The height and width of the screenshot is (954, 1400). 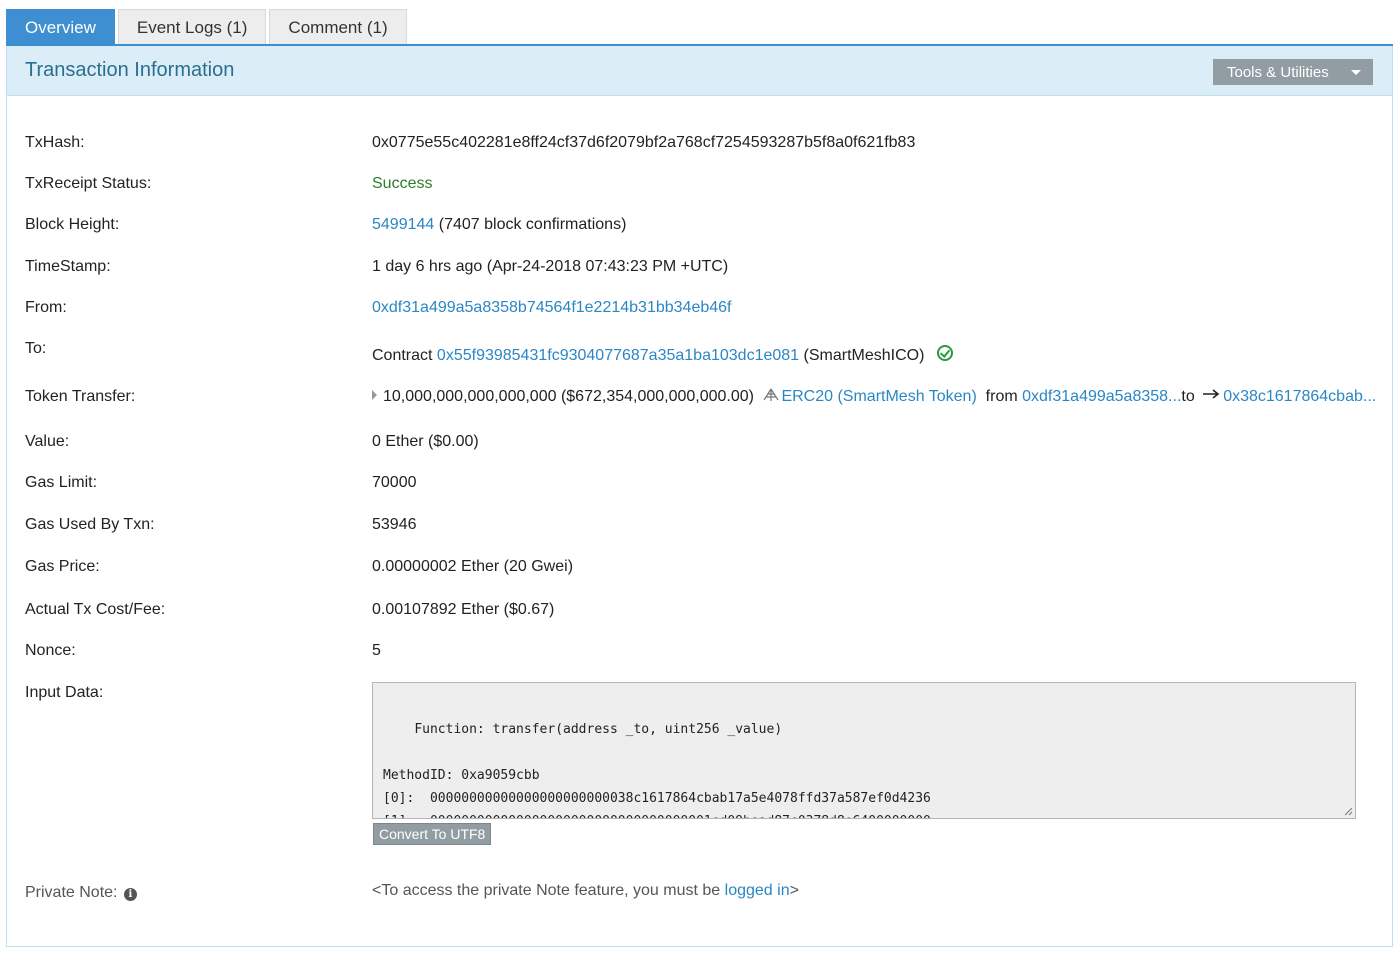 I want to click on block-confirmations: (7407 block confirmations), so click(x=532, y=224).